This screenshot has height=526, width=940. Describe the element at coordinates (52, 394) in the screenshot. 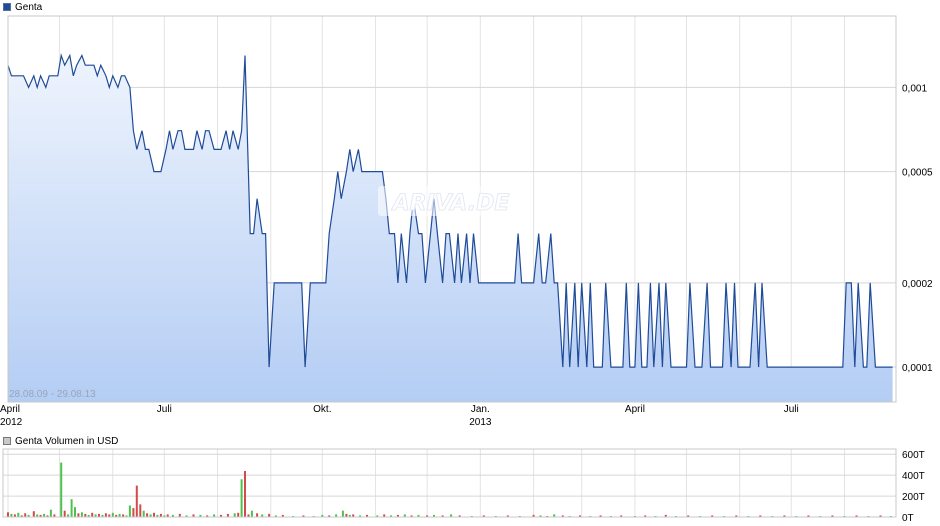

I see `date-range-label: 28.08.09 - 29.08.13` at that location.